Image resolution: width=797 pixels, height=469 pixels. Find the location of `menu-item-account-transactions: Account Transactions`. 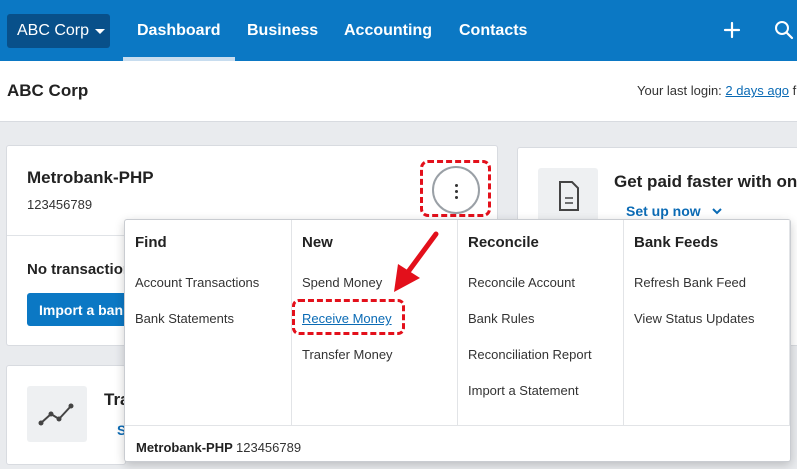

menu-item-account-transactions: Account Transactions is located at coordinates (197, 282).